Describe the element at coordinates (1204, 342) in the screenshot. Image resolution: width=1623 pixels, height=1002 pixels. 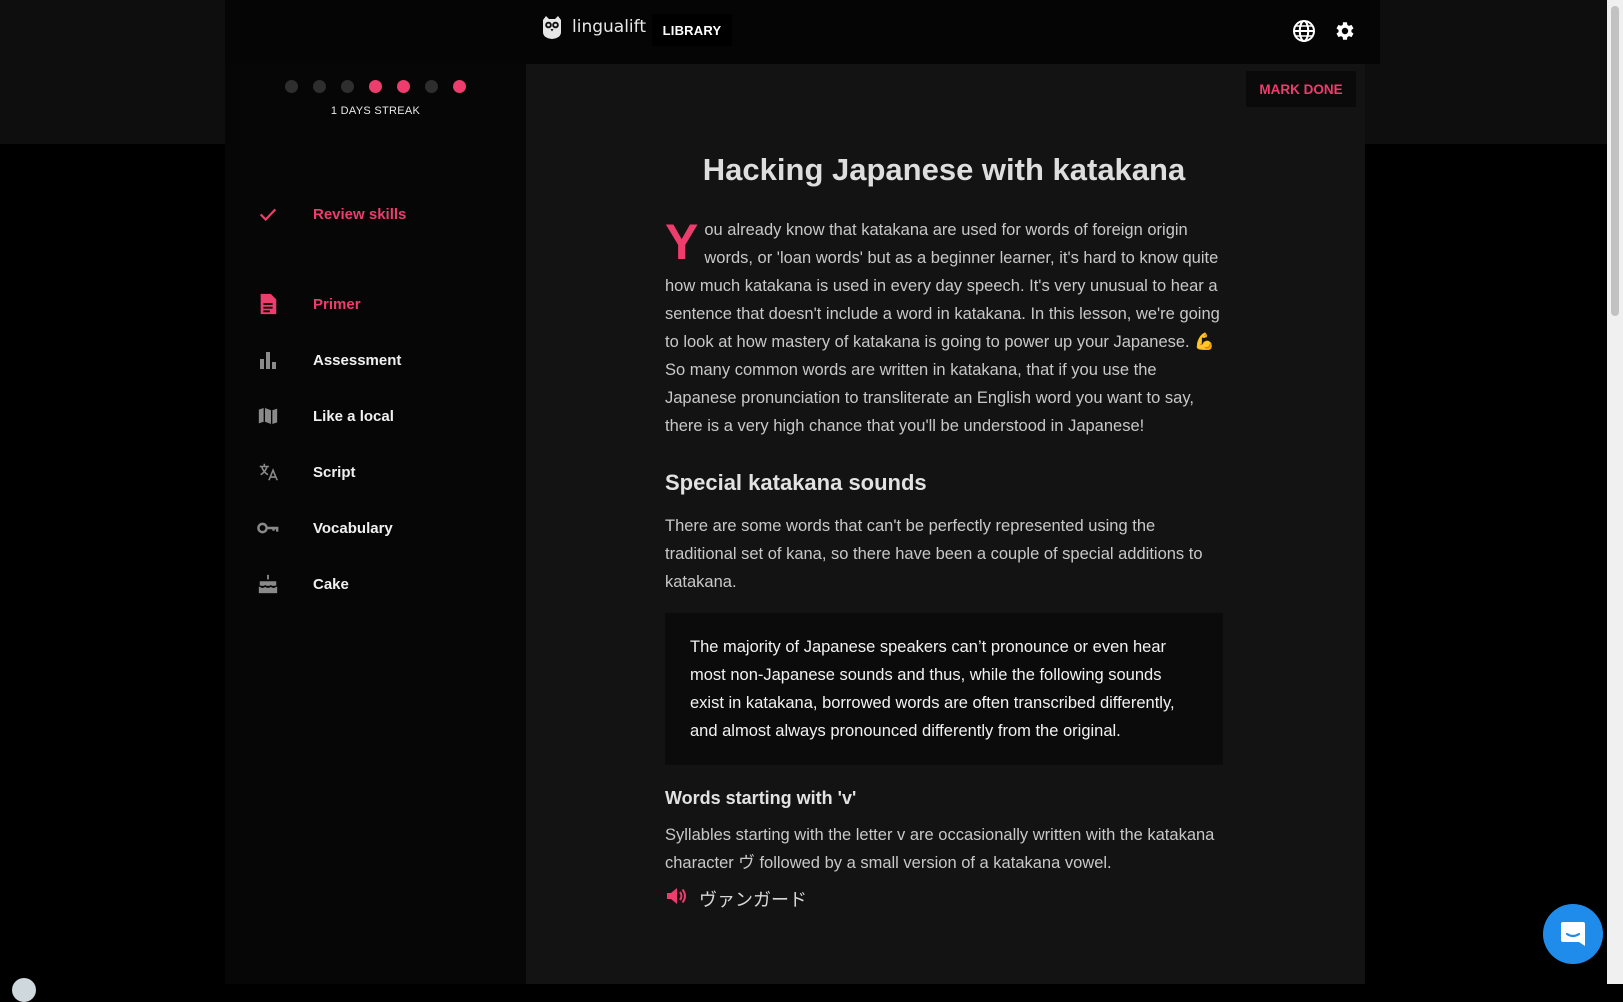
I see `flexed-biceps-emoji-icon: 💪` at that location.